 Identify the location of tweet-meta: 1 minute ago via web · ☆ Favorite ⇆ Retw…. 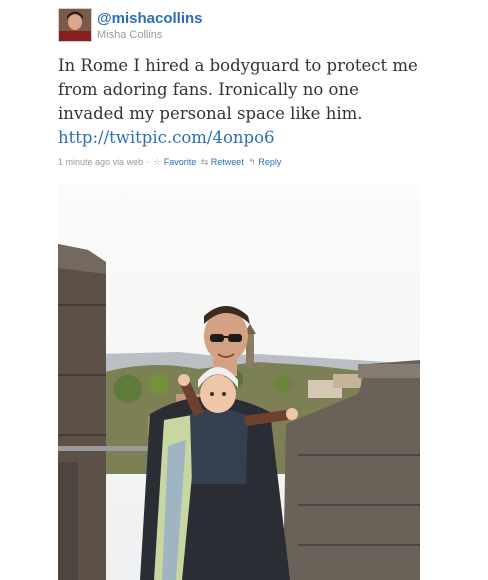
(169, 162).